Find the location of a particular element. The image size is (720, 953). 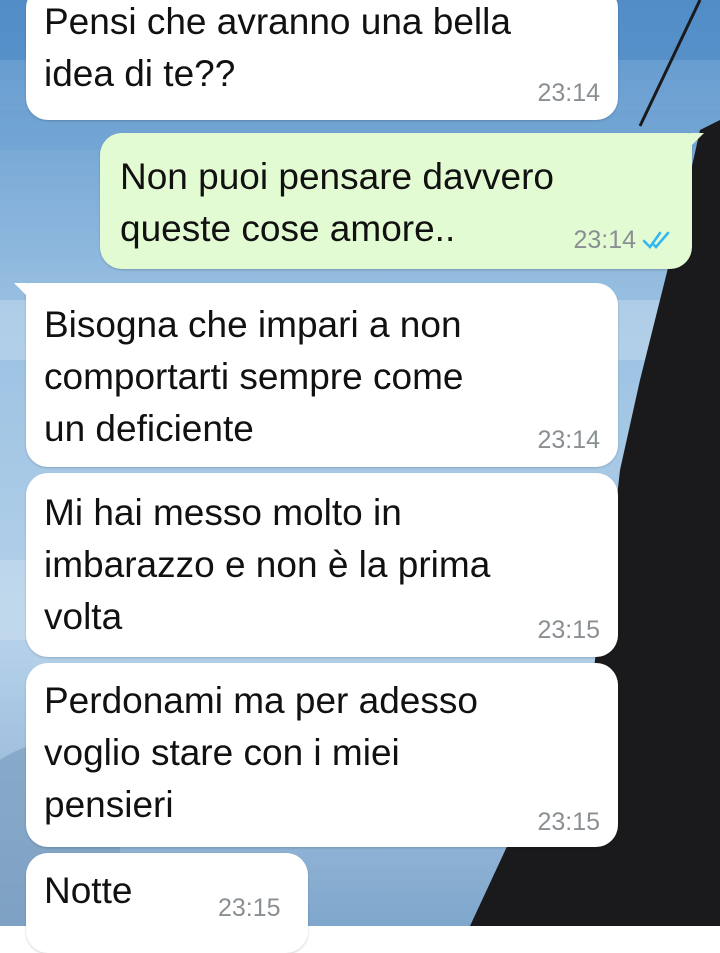

double-check-read-icon is located at coordinates (656, 240).